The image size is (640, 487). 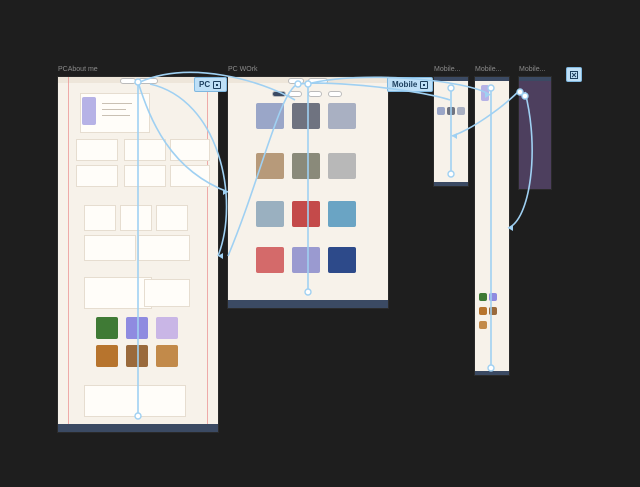 What do you see at coordinates (205, 84) in the screenshot?
I see `pc-badge-label: PC` at bounding box center [205, 84].